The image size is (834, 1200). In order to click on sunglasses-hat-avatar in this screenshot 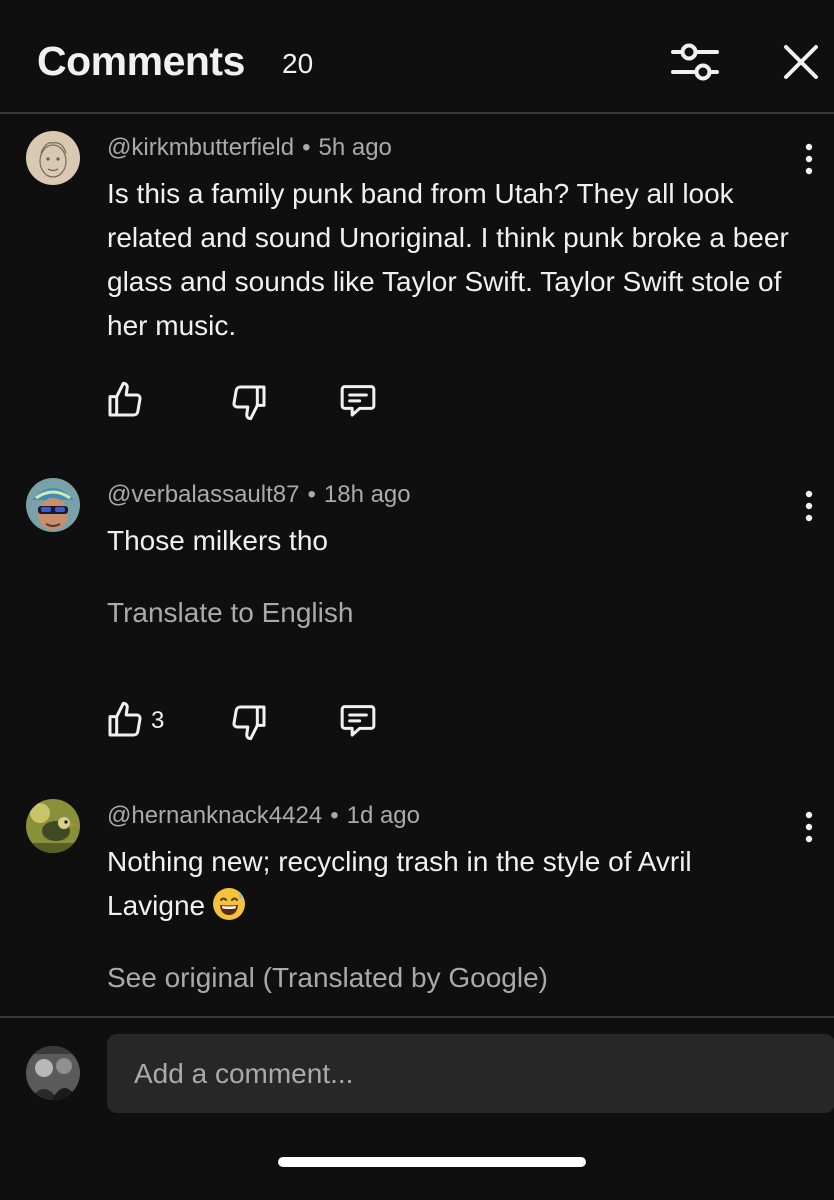, I will do `click(53, 505)`.